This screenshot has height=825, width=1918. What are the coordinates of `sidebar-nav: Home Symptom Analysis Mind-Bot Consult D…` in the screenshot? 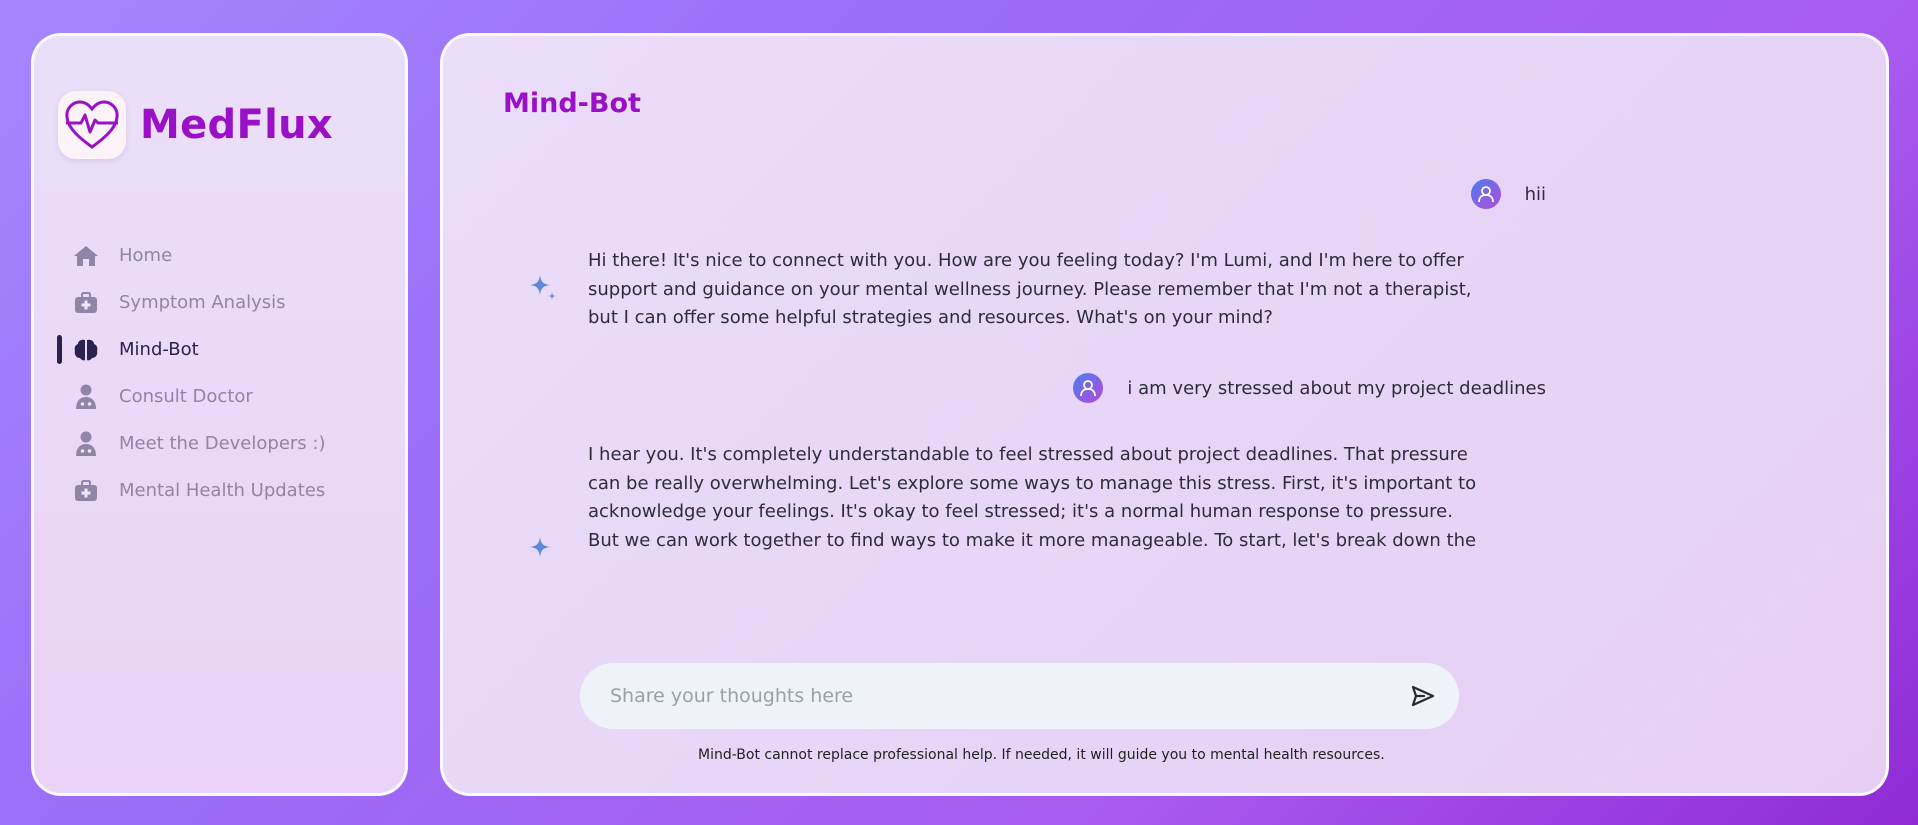 It's located at (219, 373).